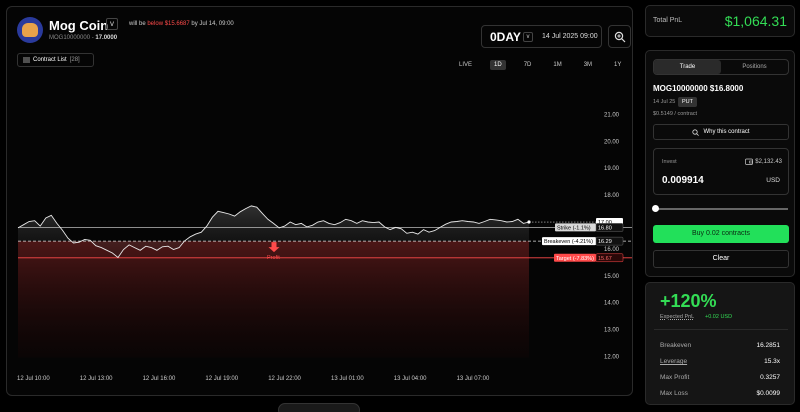 The height and width of the screenshot is (412, 800). What do you see at coordinates (612, 169) in the screenshot?
I see `y-tick-label: 19.00` at bounding box center [612, 169].